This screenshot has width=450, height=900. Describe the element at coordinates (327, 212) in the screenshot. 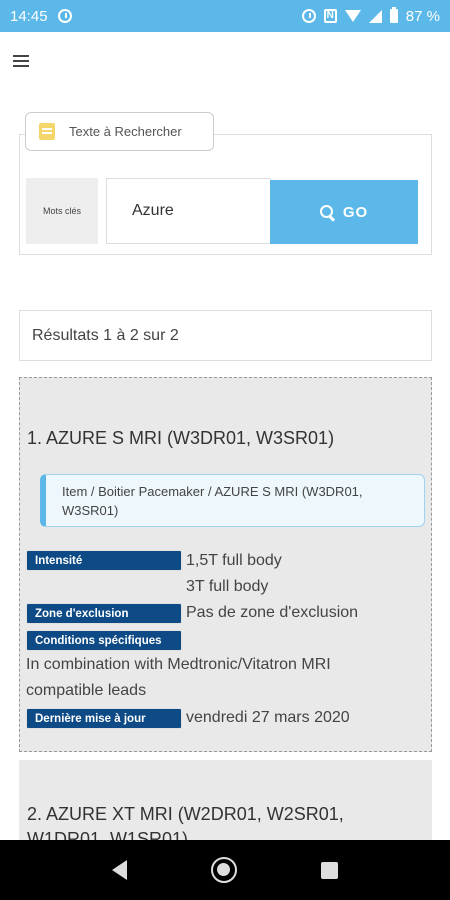

I see `search-icon` at that location.